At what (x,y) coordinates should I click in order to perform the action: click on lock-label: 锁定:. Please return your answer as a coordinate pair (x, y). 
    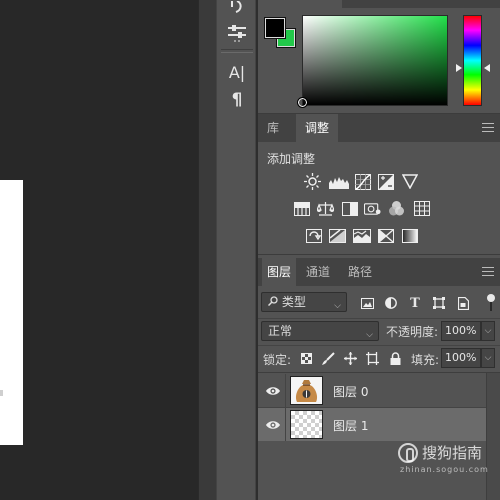
    Looking at the image, I should click on (277, 360).